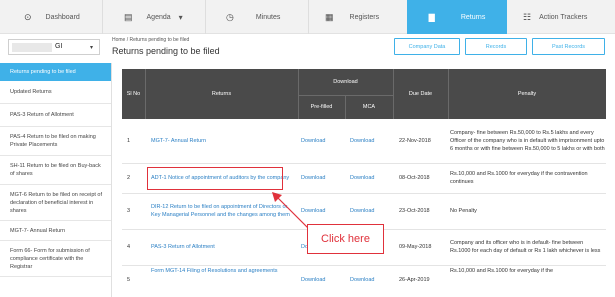  Describe the element at coordinates (28, 16) in the screenshot. I see `dashboard-icon: ⊙` at that location.